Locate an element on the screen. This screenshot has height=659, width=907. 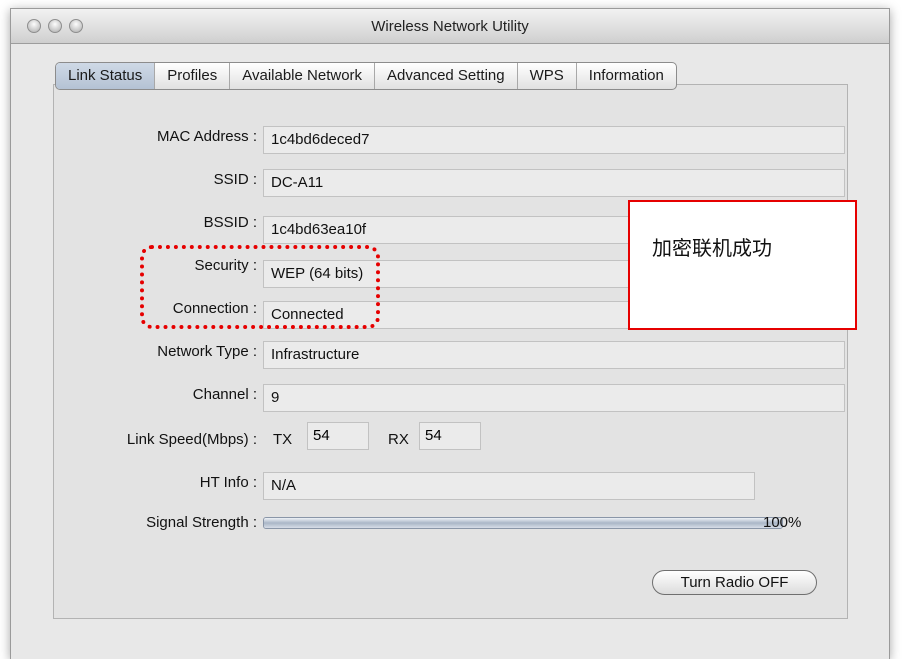
bssid-label: BSSID : is located at coordinates (230, 222).